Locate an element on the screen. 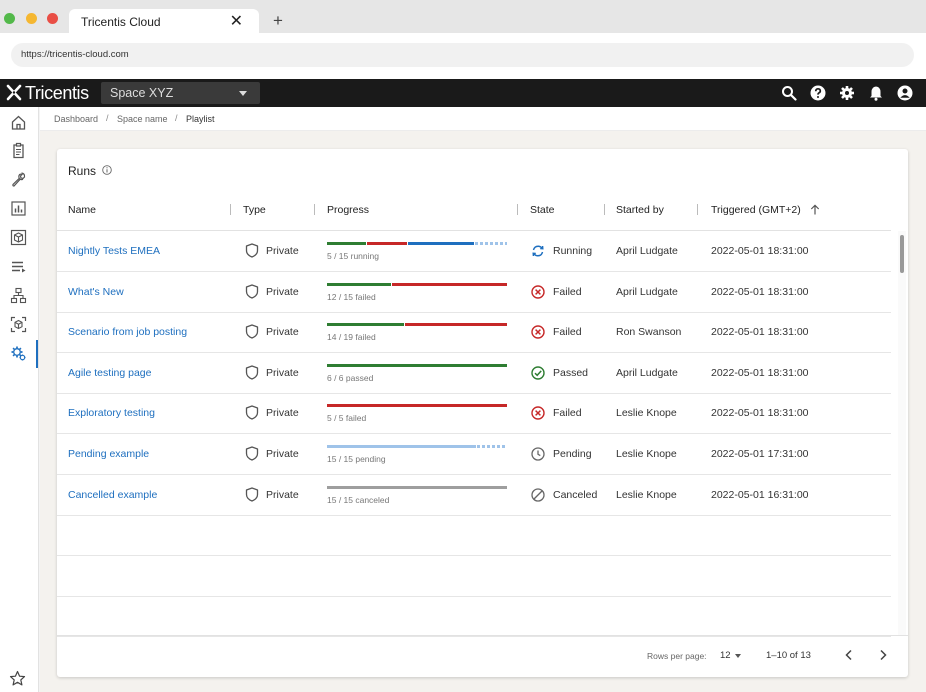 The width and height of the screenshot is (926, 692). tricentis-logo-icon is located at coordinates (14, 92).